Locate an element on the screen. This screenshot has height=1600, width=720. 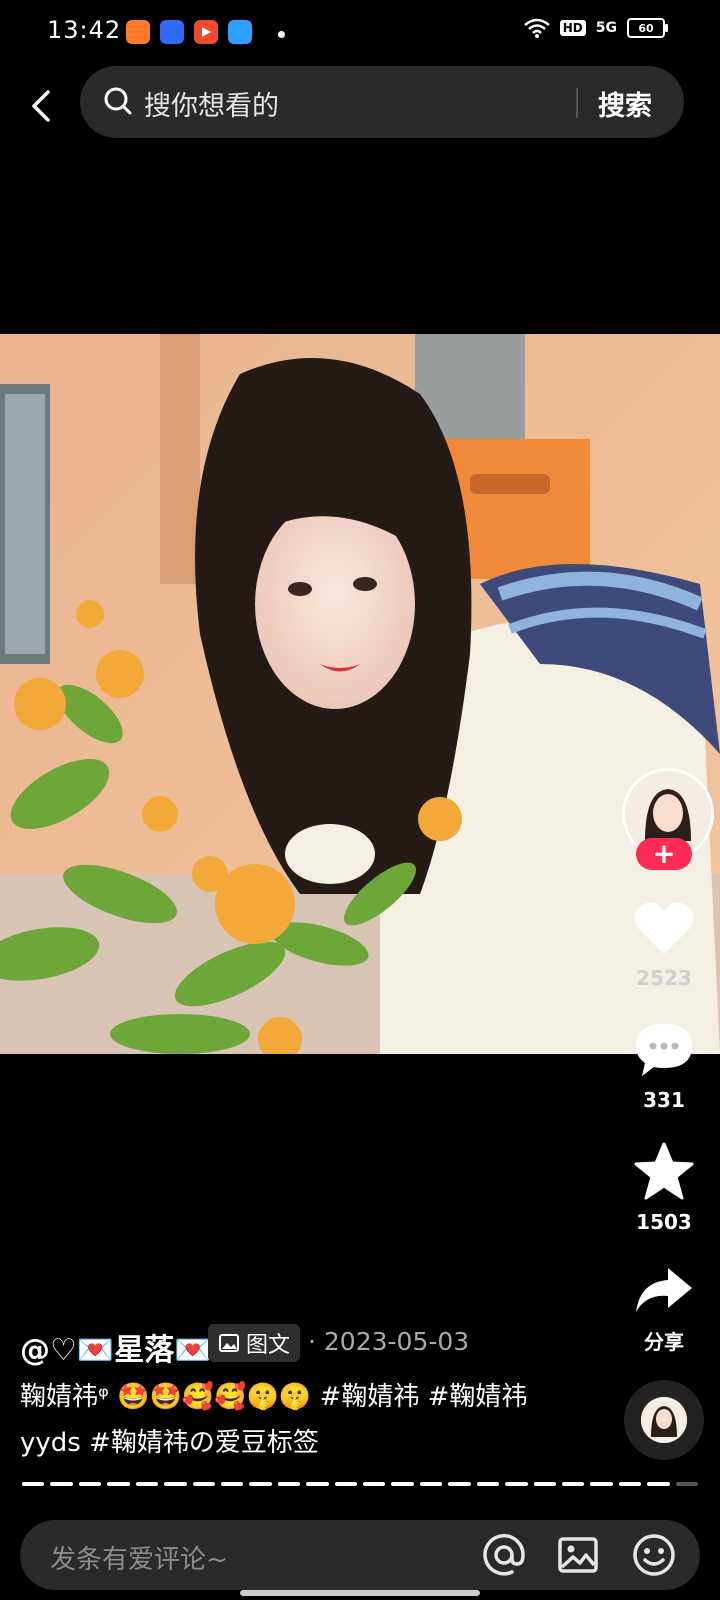
network-label: 5G is located at coordinates (606, 28).